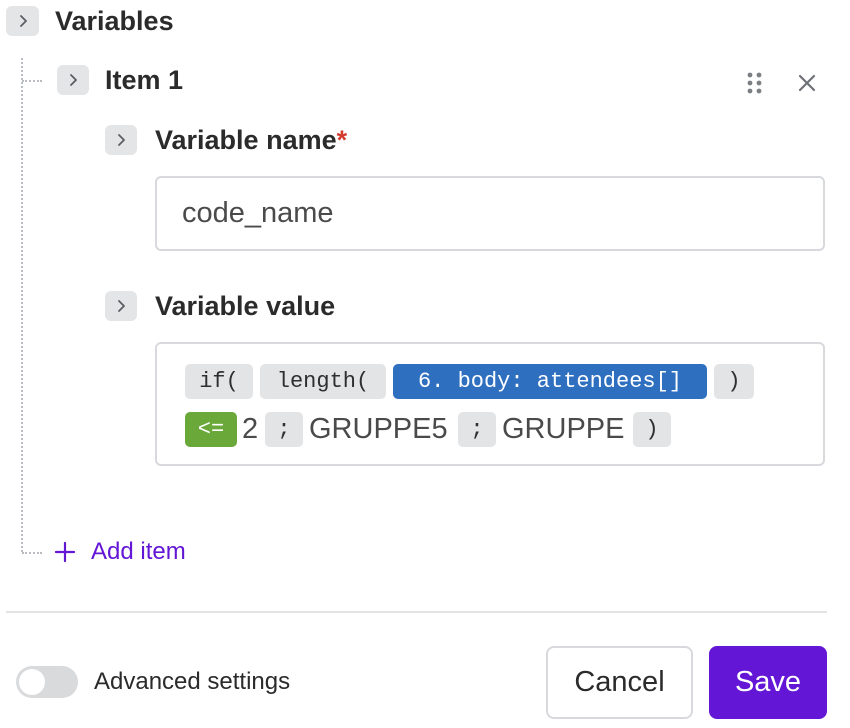  Describe the element at coordinates (250, 429) in the screenshot. I see `literal-text: 2` at that location.